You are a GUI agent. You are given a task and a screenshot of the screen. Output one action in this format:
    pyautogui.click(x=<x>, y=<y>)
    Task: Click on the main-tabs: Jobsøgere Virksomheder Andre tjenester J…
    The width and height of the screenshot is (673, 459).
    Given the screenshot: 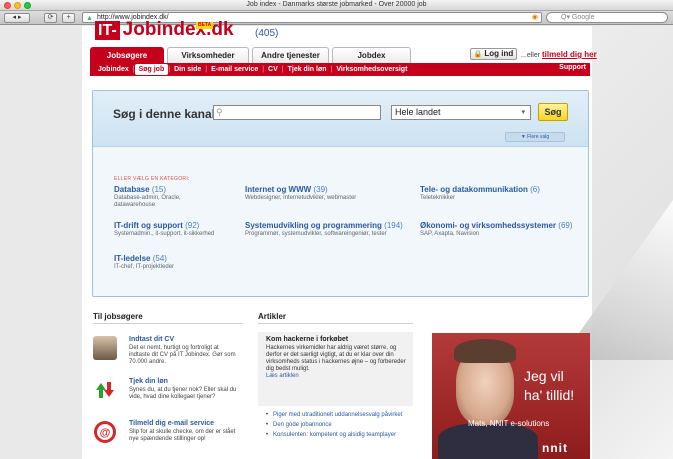 What is the action you would take?
    pyautogui.click(x=250, y=55)
    